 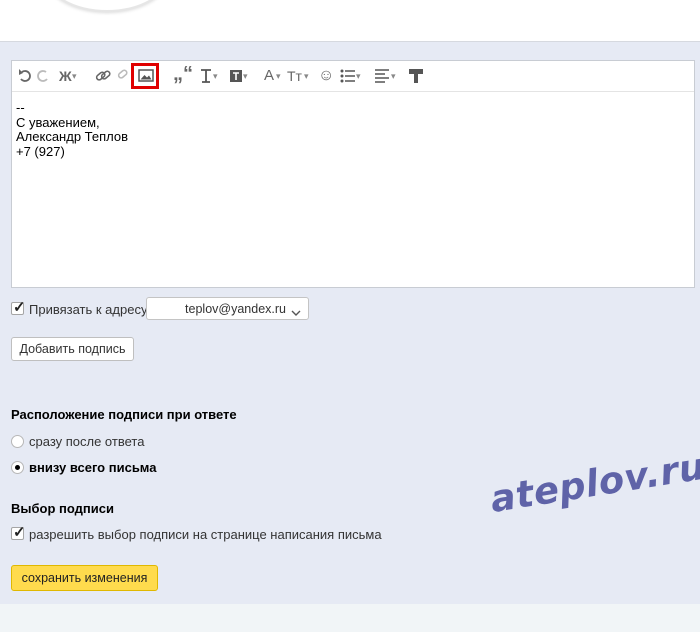 I want to click on placement-option-label: внизу всего письма, so click(x=93, y=467).